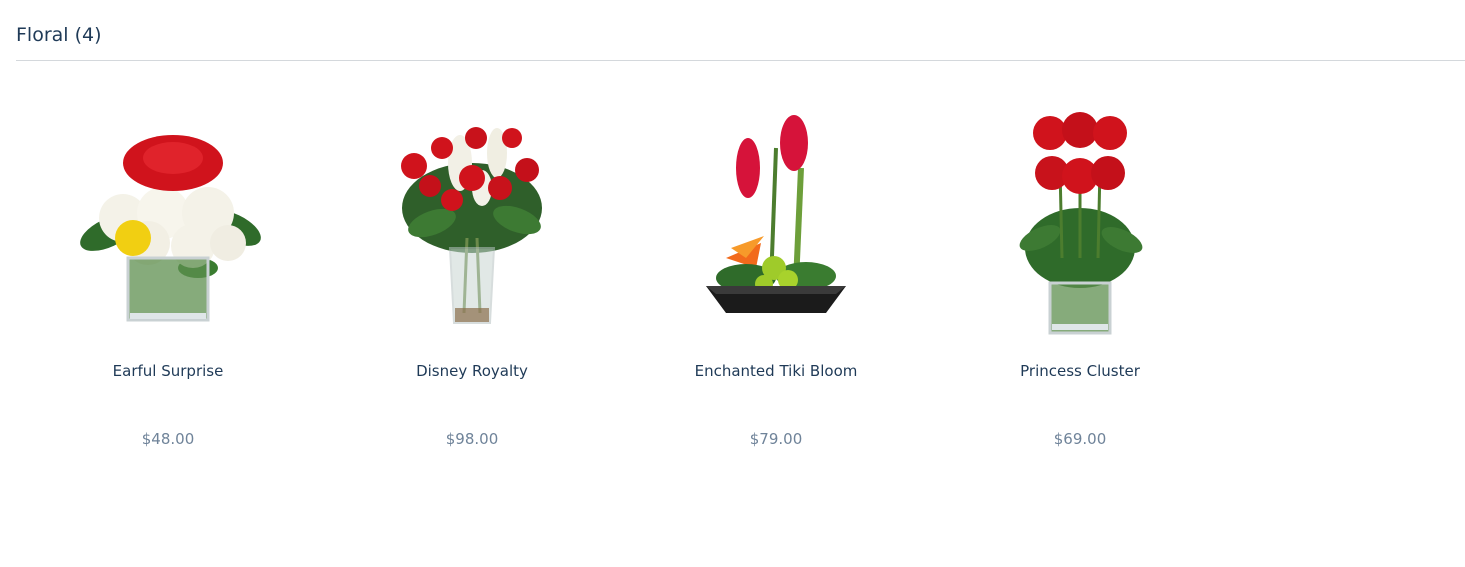  I want to click on product-card: Princess Cluster $69.00, so click(1080, 280).